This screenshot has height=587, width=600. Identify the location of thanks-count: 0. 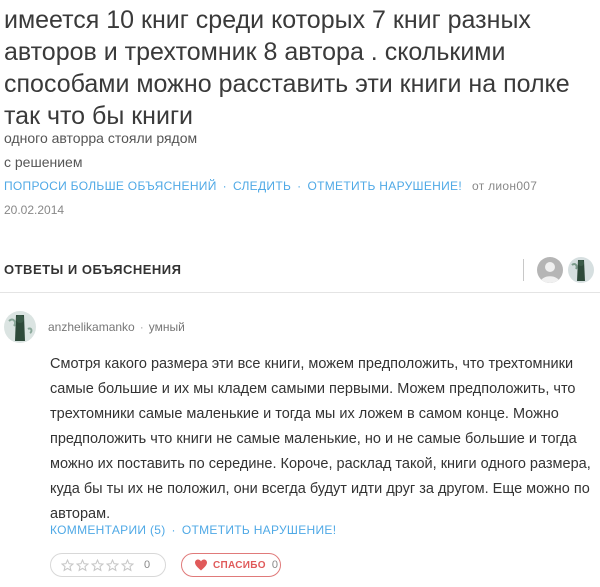
(274, 565).